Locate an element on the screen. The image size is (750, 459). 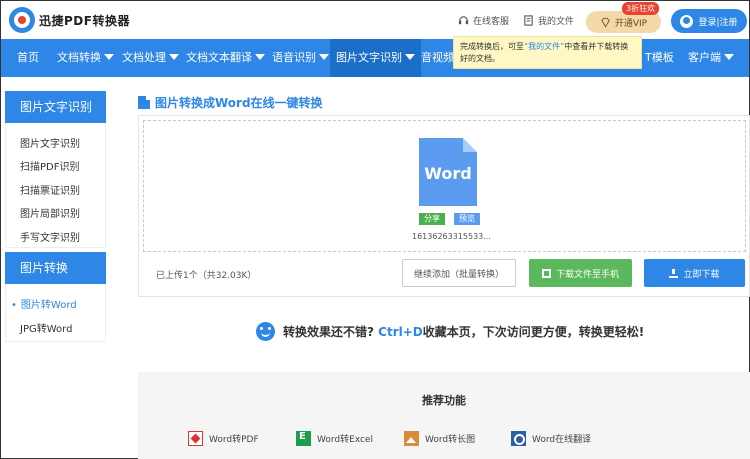
upload-count: 已上传1个（共32.03K） is located at coordinates (206, 276).